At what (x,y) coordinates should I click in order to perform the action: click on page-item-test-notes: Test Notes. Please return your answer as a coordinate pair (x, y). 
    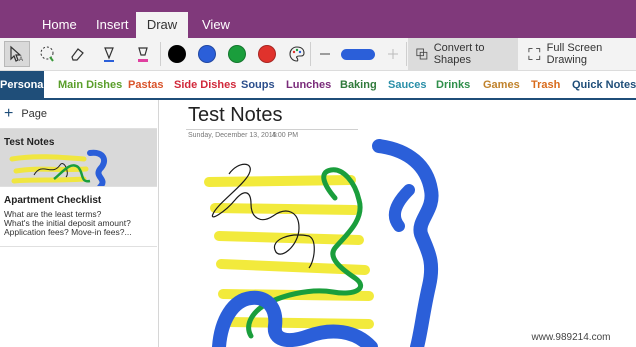
    Looking at the image, I should click on (78, 157).